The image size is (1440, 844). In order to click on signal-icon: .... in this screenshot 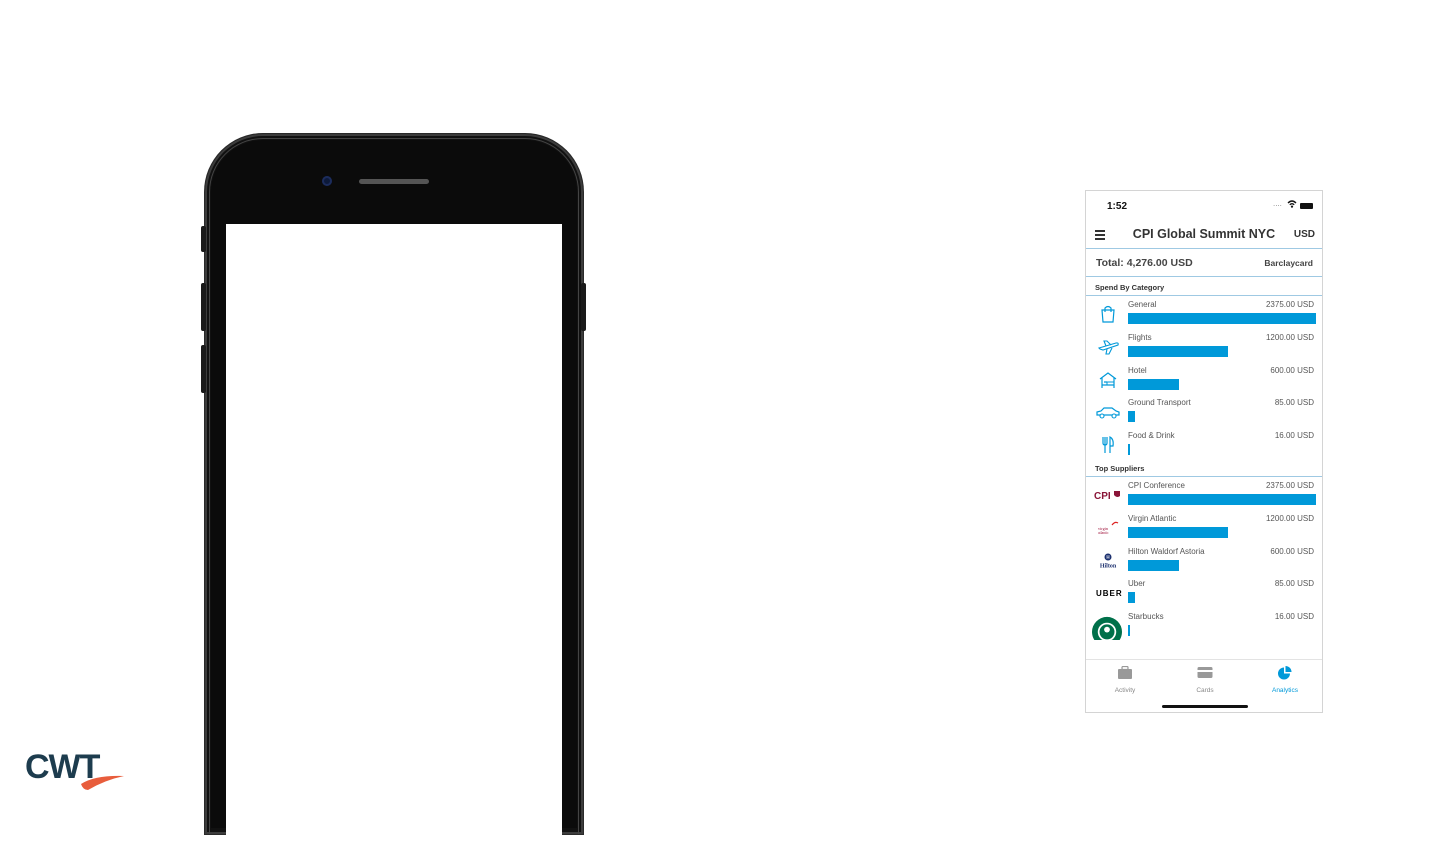, I will do `click(1277, 203)`.